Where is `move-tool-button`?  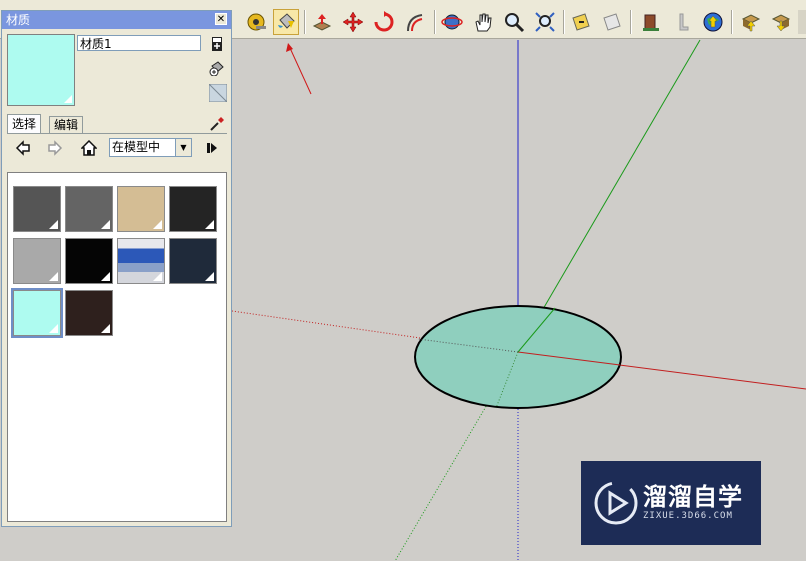 move-tool-button is located at coordinates (353, 22).